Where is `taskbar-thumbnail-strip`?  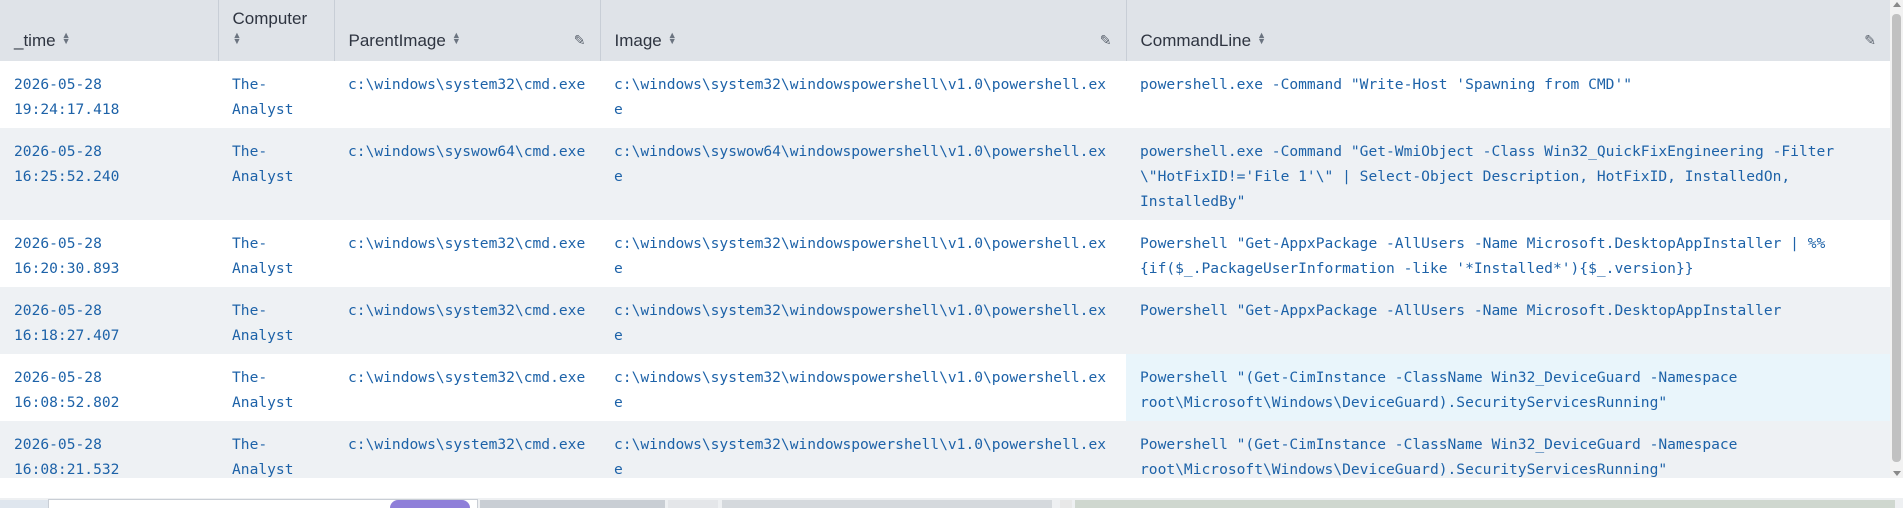 taskbar-thumbnail-strip is located at coordinates (951, 503).